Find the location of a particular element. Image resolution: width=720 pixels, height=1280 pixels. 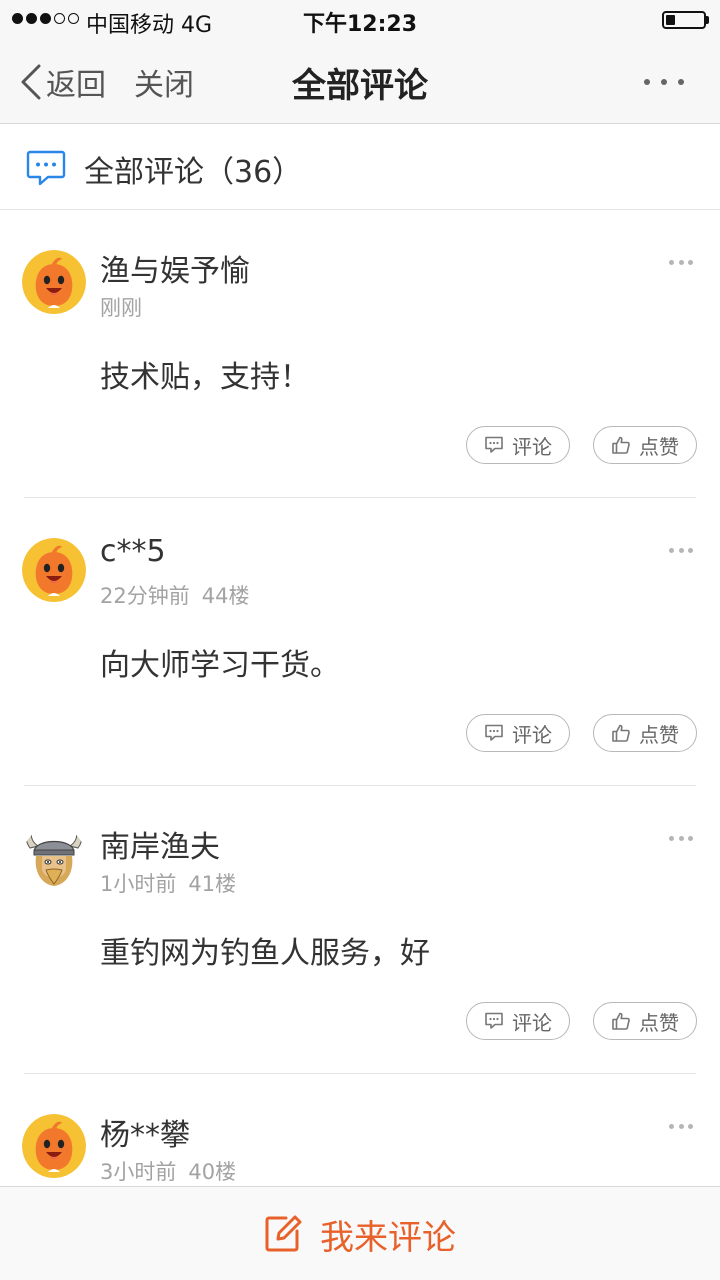

comment-time: 刚刚 is located at coordinates (121, 308).